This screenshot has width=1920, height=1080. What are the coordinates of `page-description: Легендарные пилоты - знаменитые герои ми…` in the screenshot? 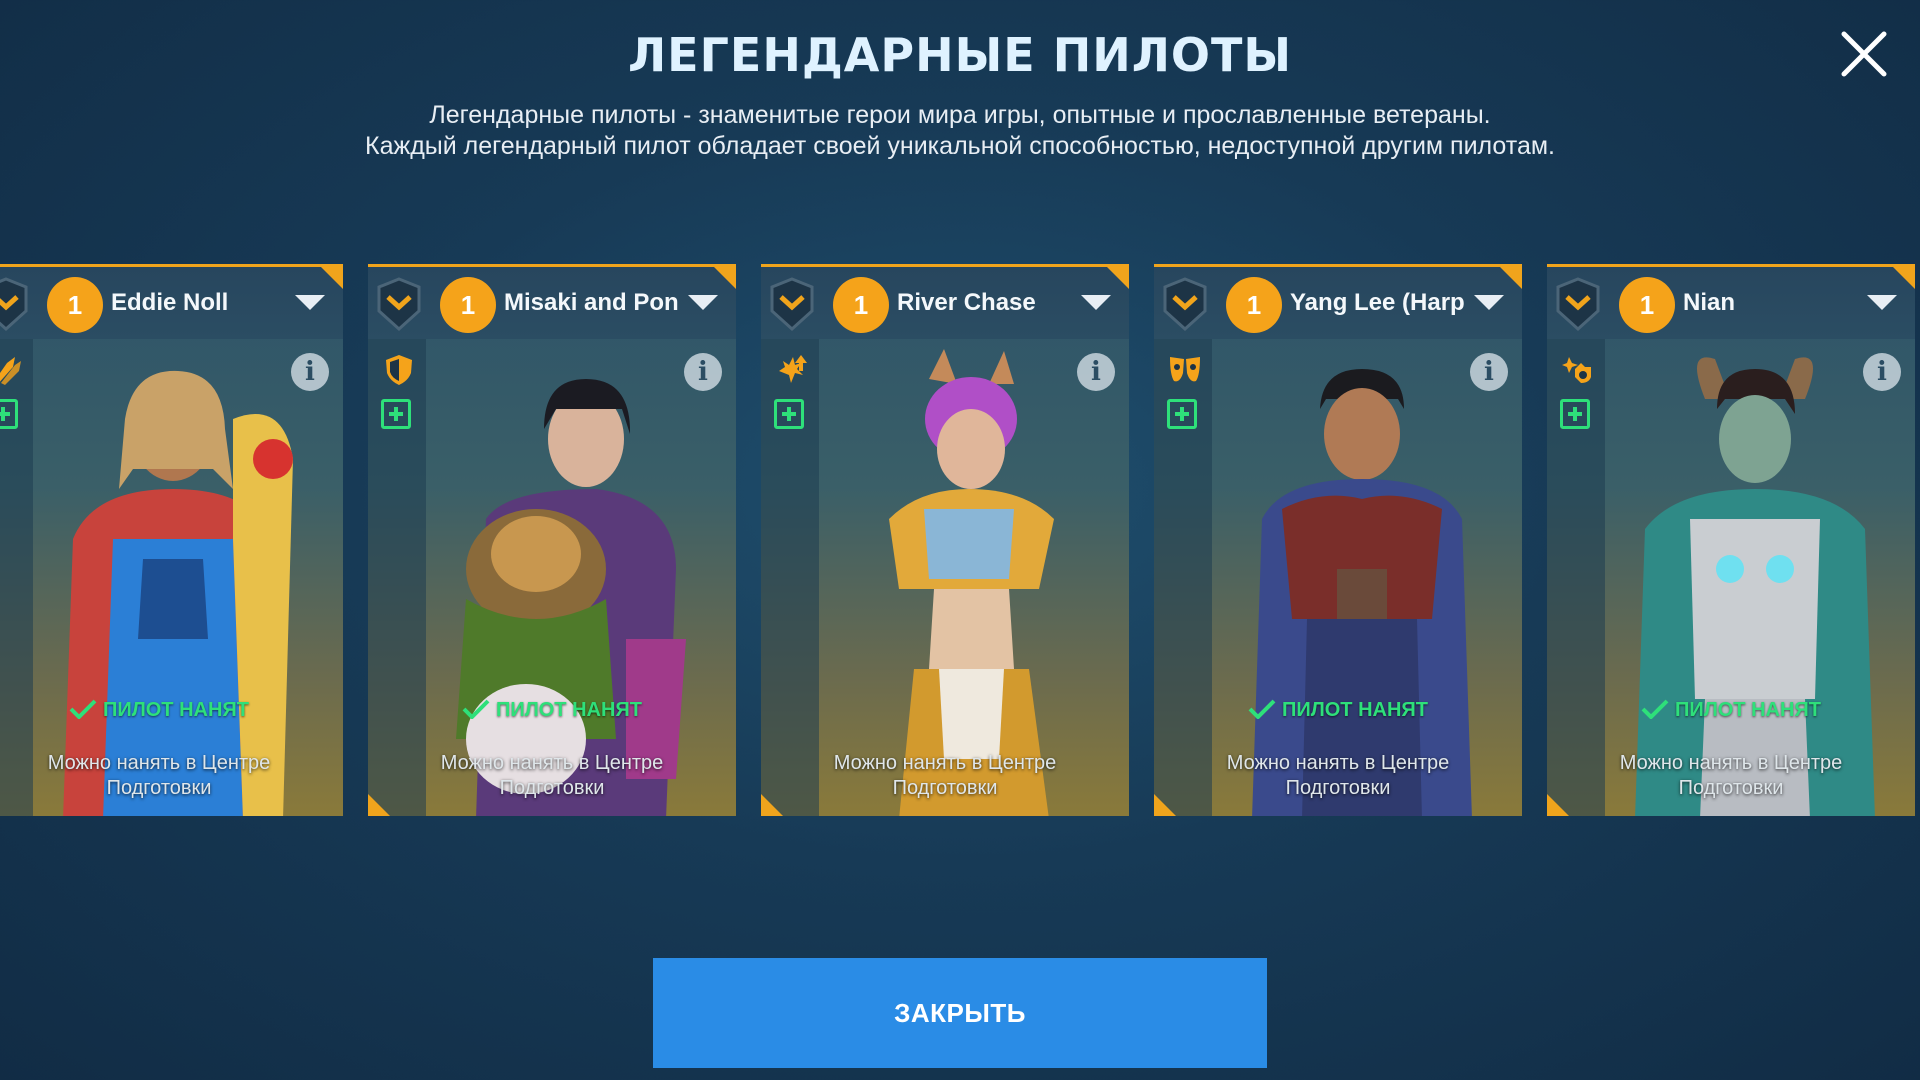 It's located at (960, 131).